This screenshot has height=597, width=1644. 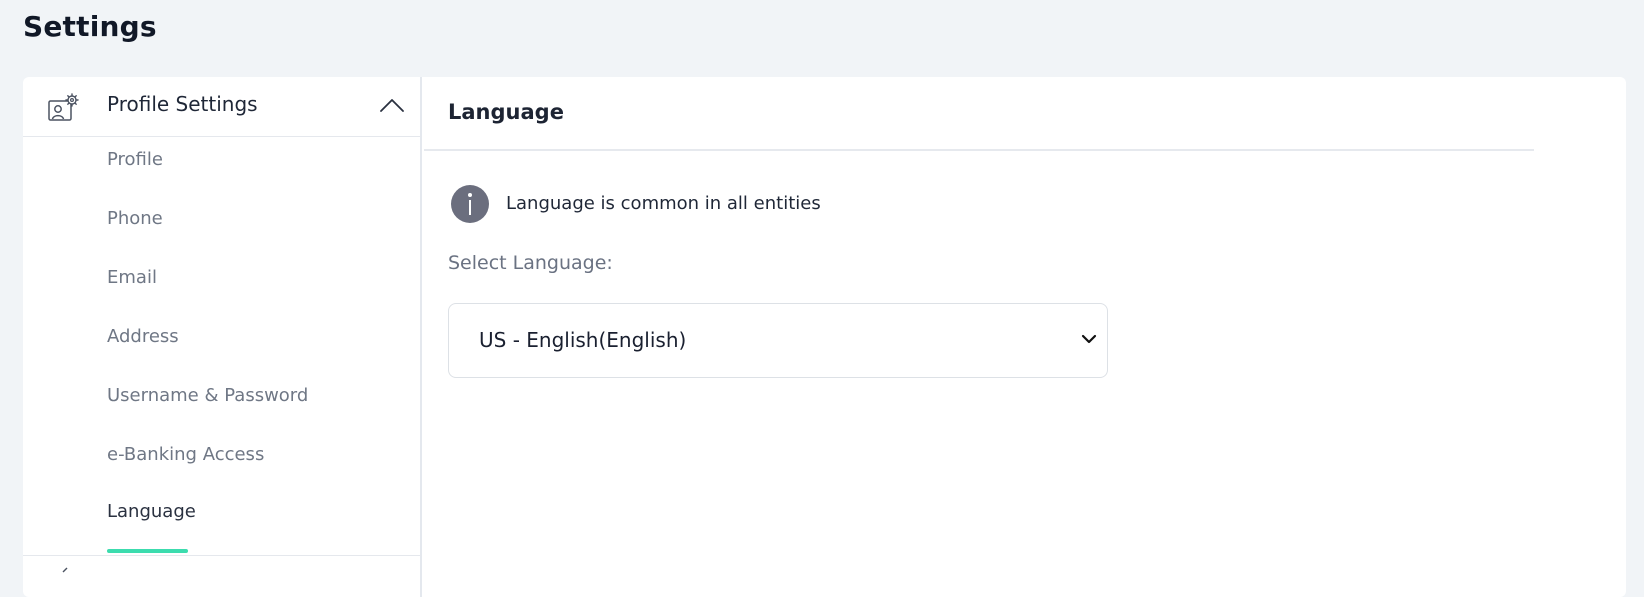 I want to click on next-group-icon, so click(x=65, y=570).